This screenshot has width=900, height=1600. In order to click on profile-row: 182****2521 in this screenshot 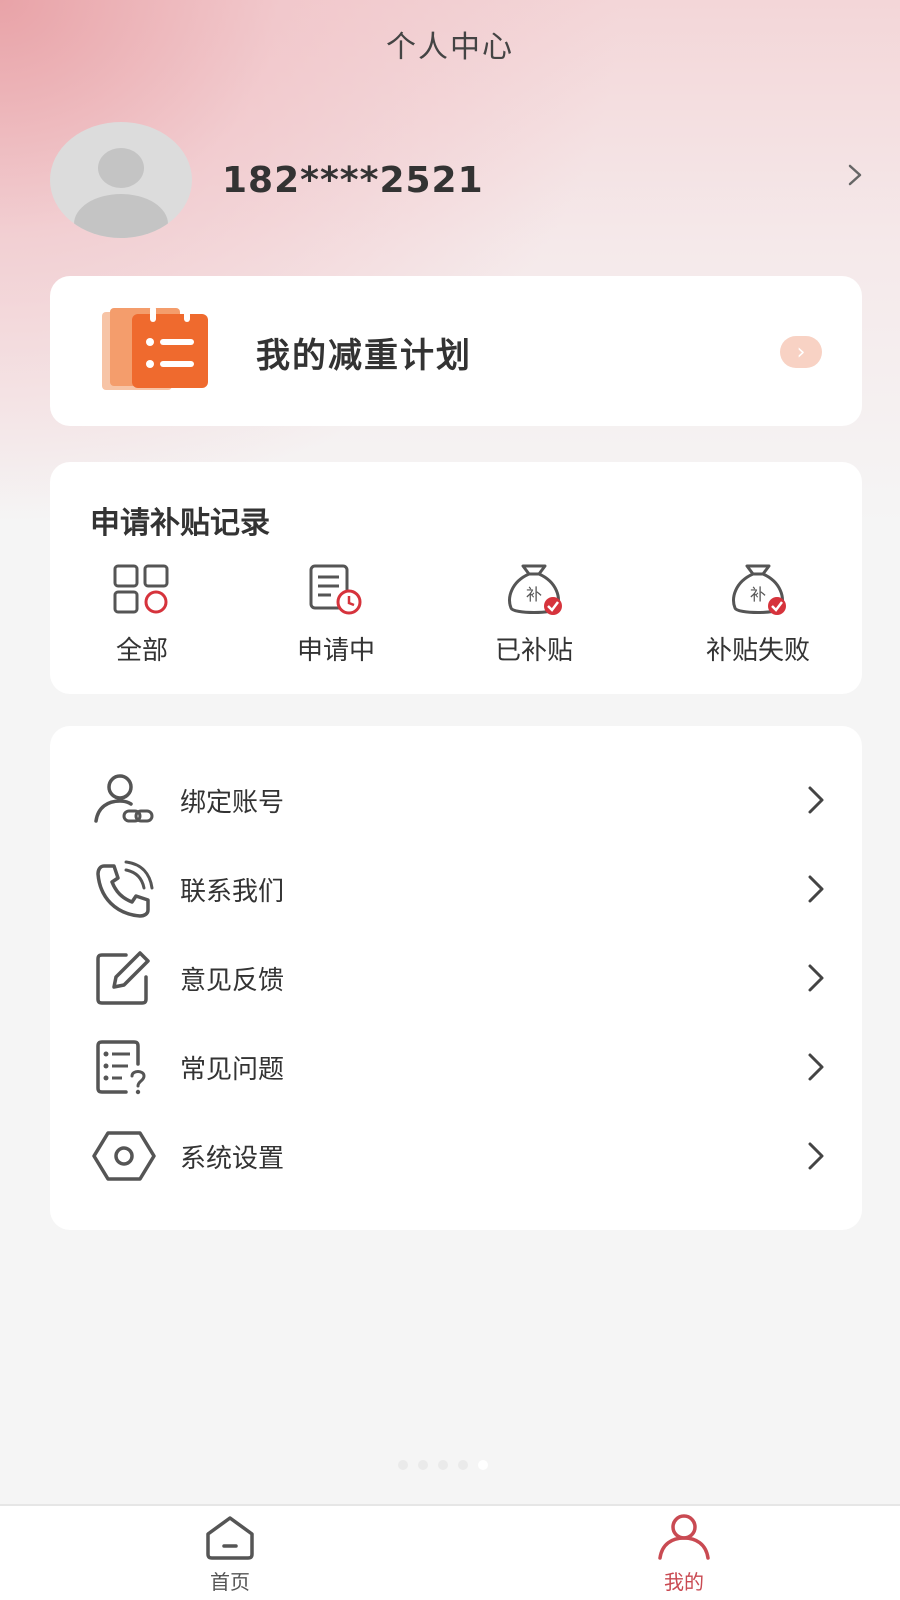, I will do `click(460, 180)`.